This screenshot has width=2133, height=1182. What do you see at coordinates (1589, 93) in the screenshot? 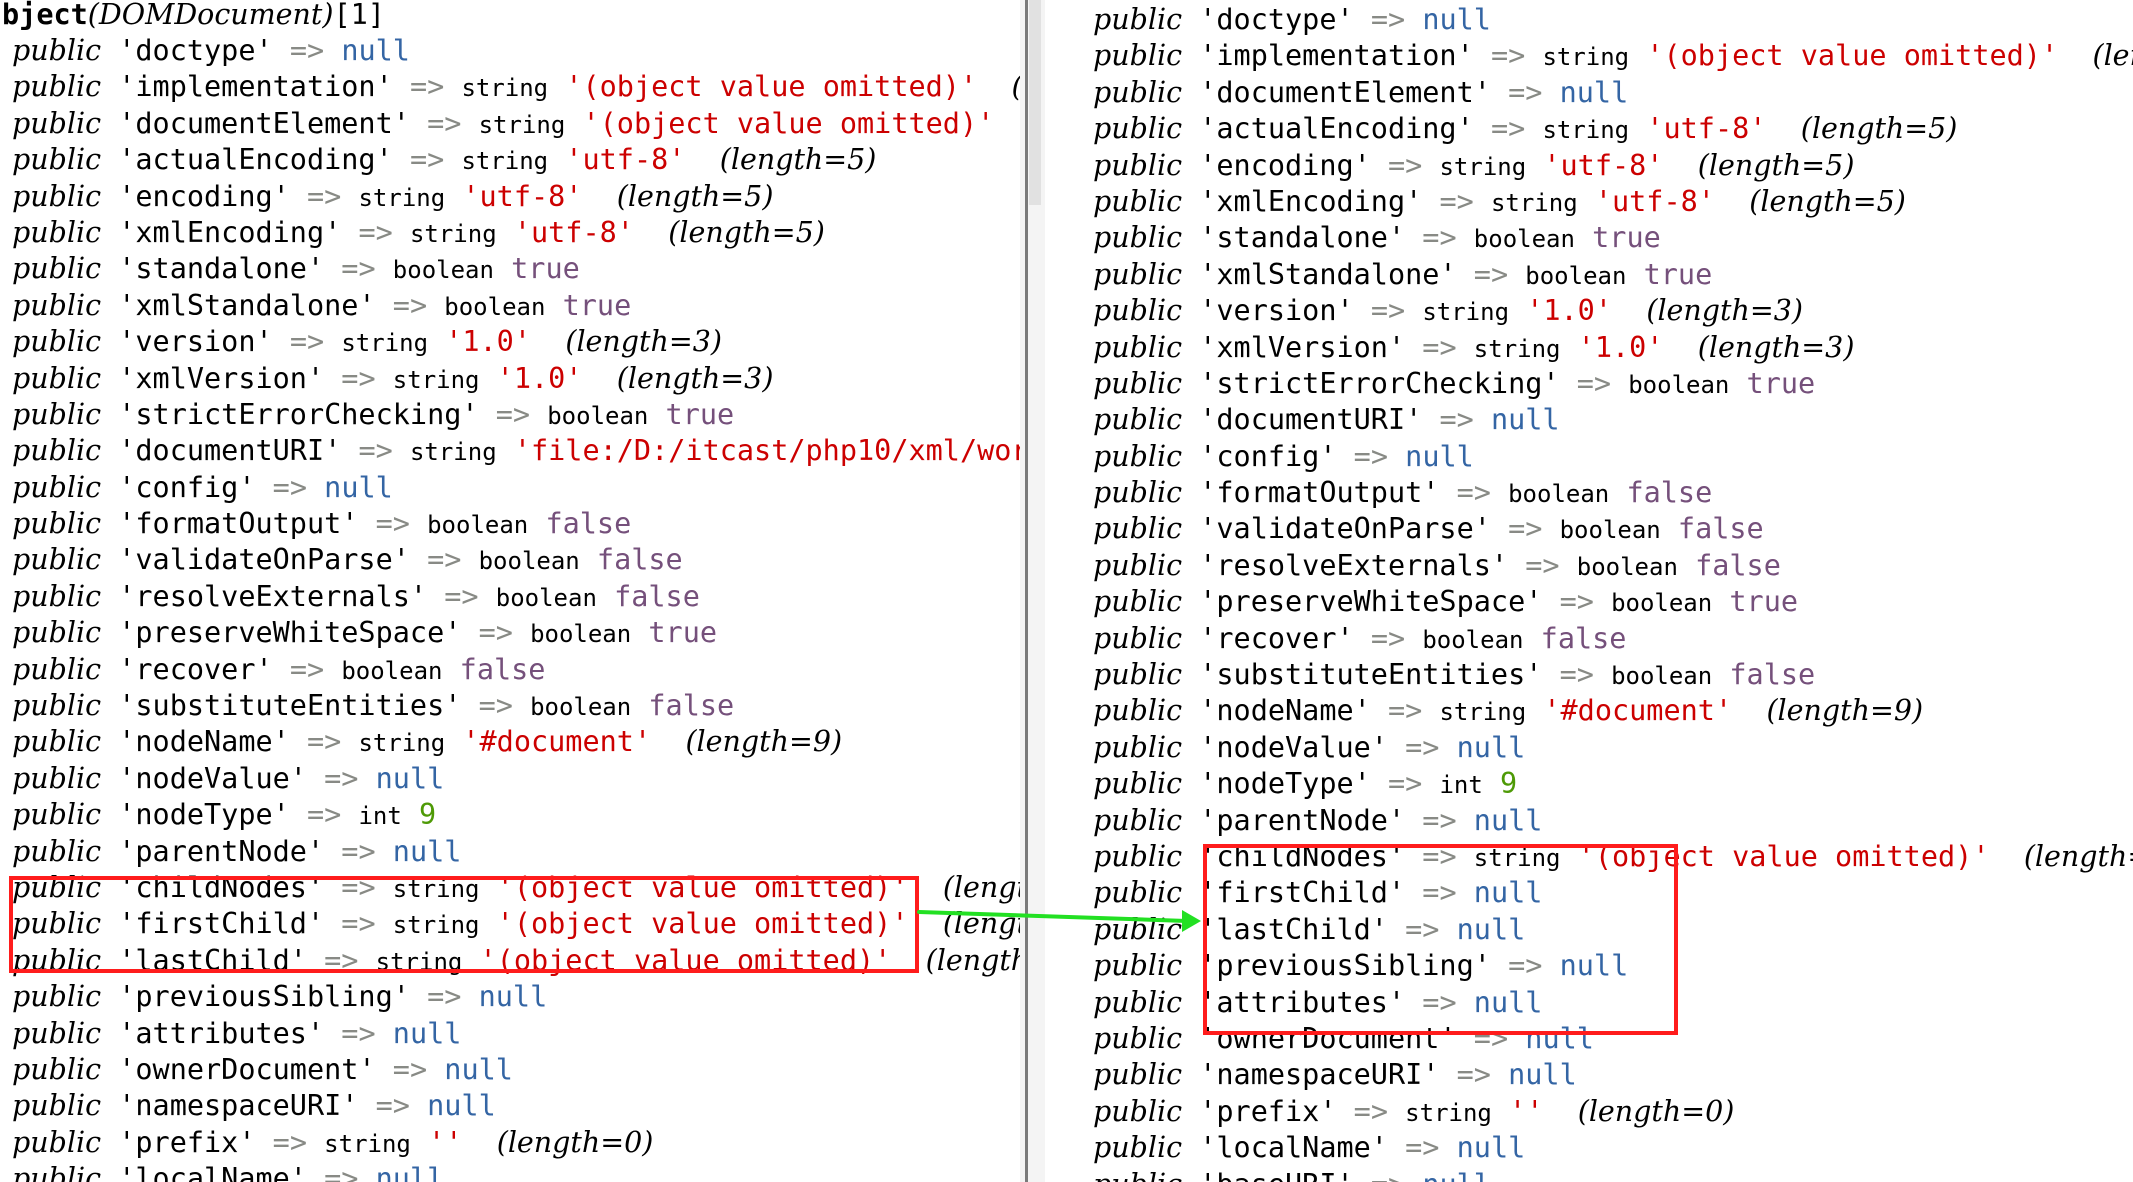
I see `property-row: public 'documentElement' => null` at bounding box center [1589, 93].